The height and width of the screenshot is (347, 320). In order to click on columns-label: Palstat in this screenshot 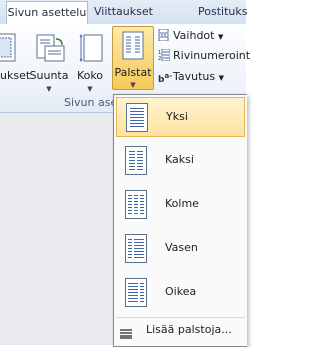, I will do `click(133, 72)`.